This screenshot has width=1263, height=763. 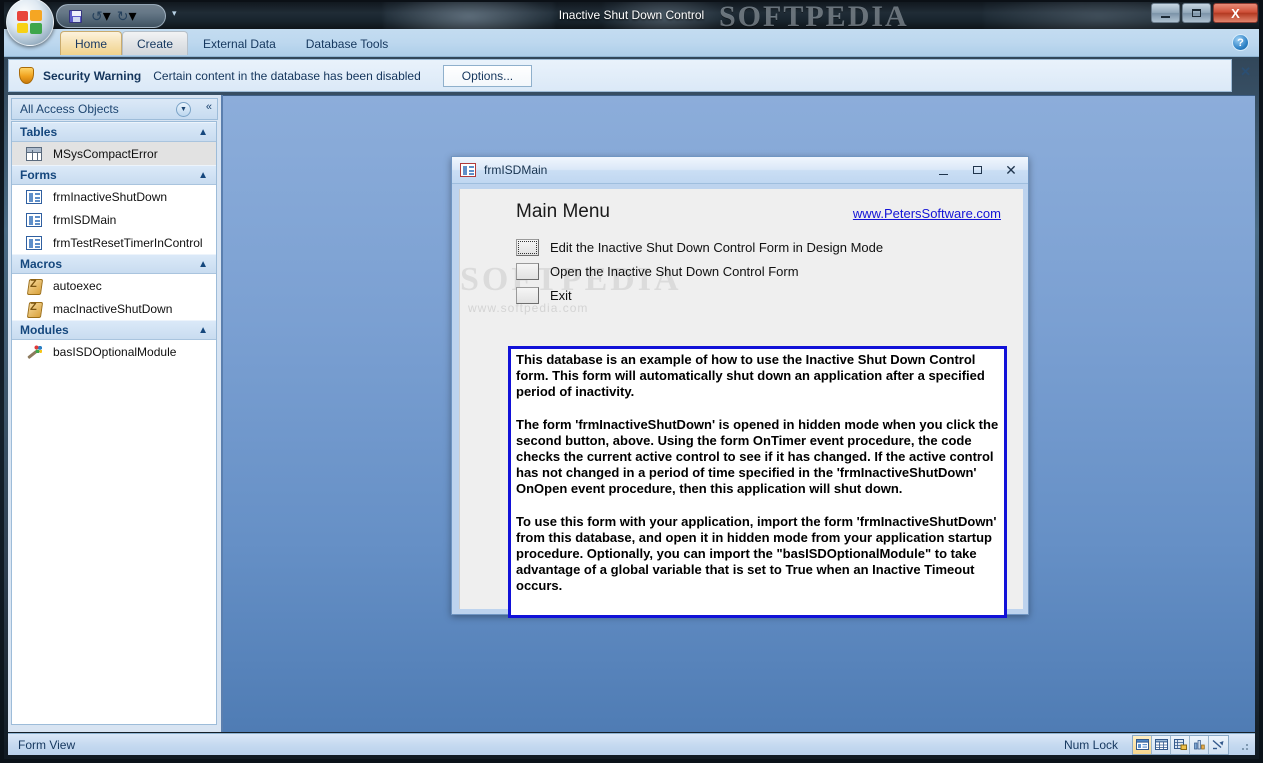 I want to click on window-controls: X, so click(x=1204, y=13).